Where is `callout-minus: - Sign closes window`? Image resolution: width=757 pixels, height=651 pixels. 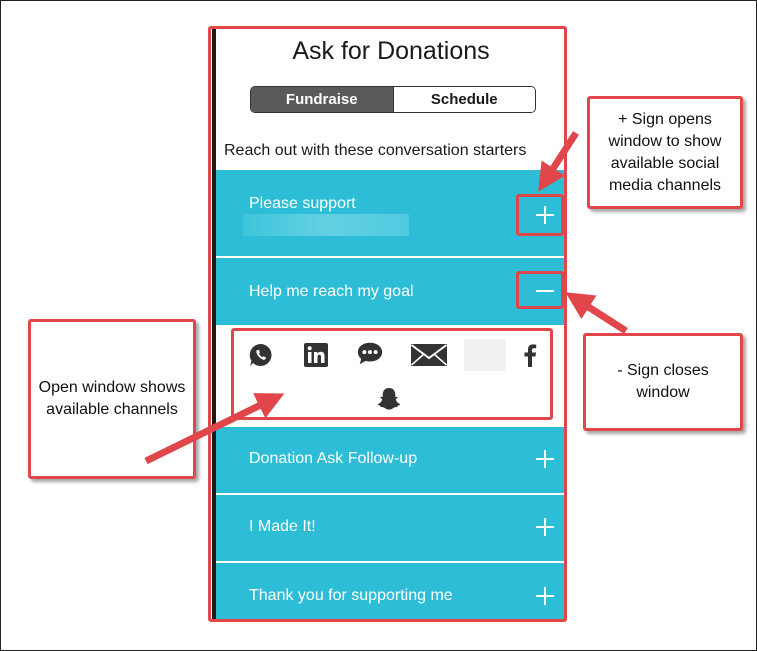
callout-minus: - Sign closes window is located at coordinates (663, 382).